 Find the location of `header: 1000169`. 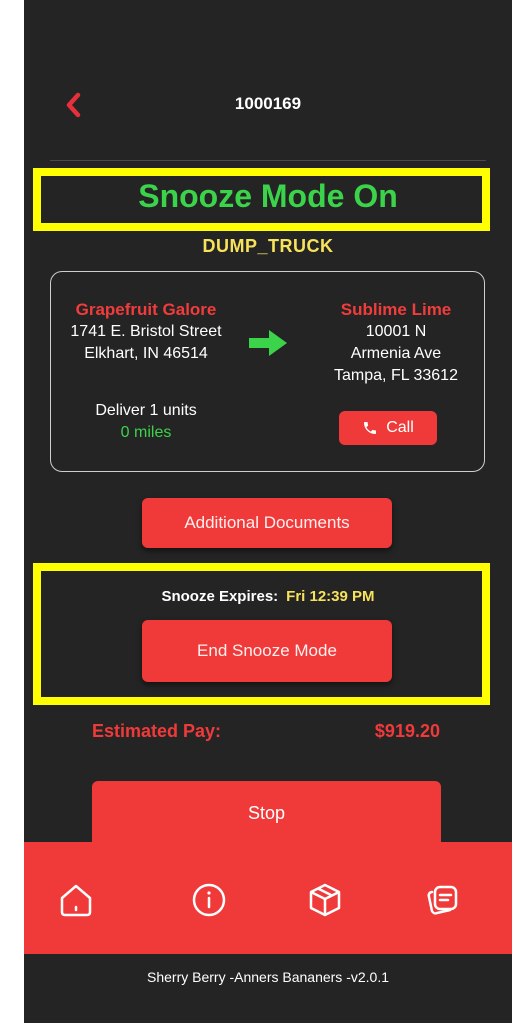

header: 1000169 is located at coordinates (268, 105).